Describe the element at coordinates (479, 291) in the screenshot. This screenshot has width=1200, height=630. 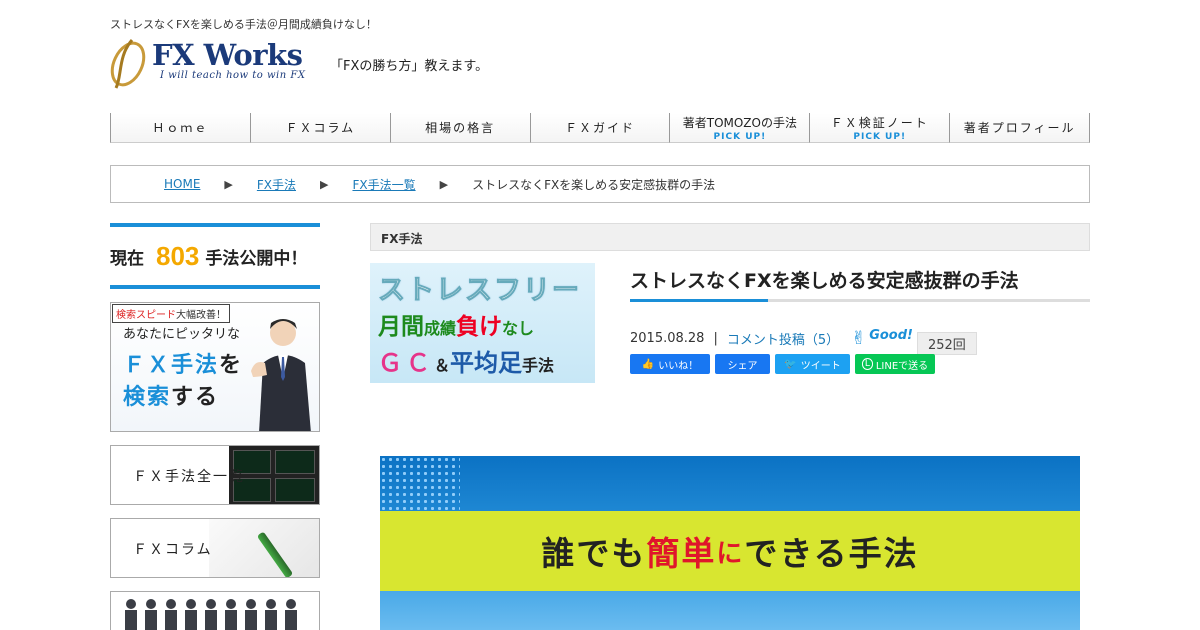
I see `thumb-line1: ストレスフリー` at that location.